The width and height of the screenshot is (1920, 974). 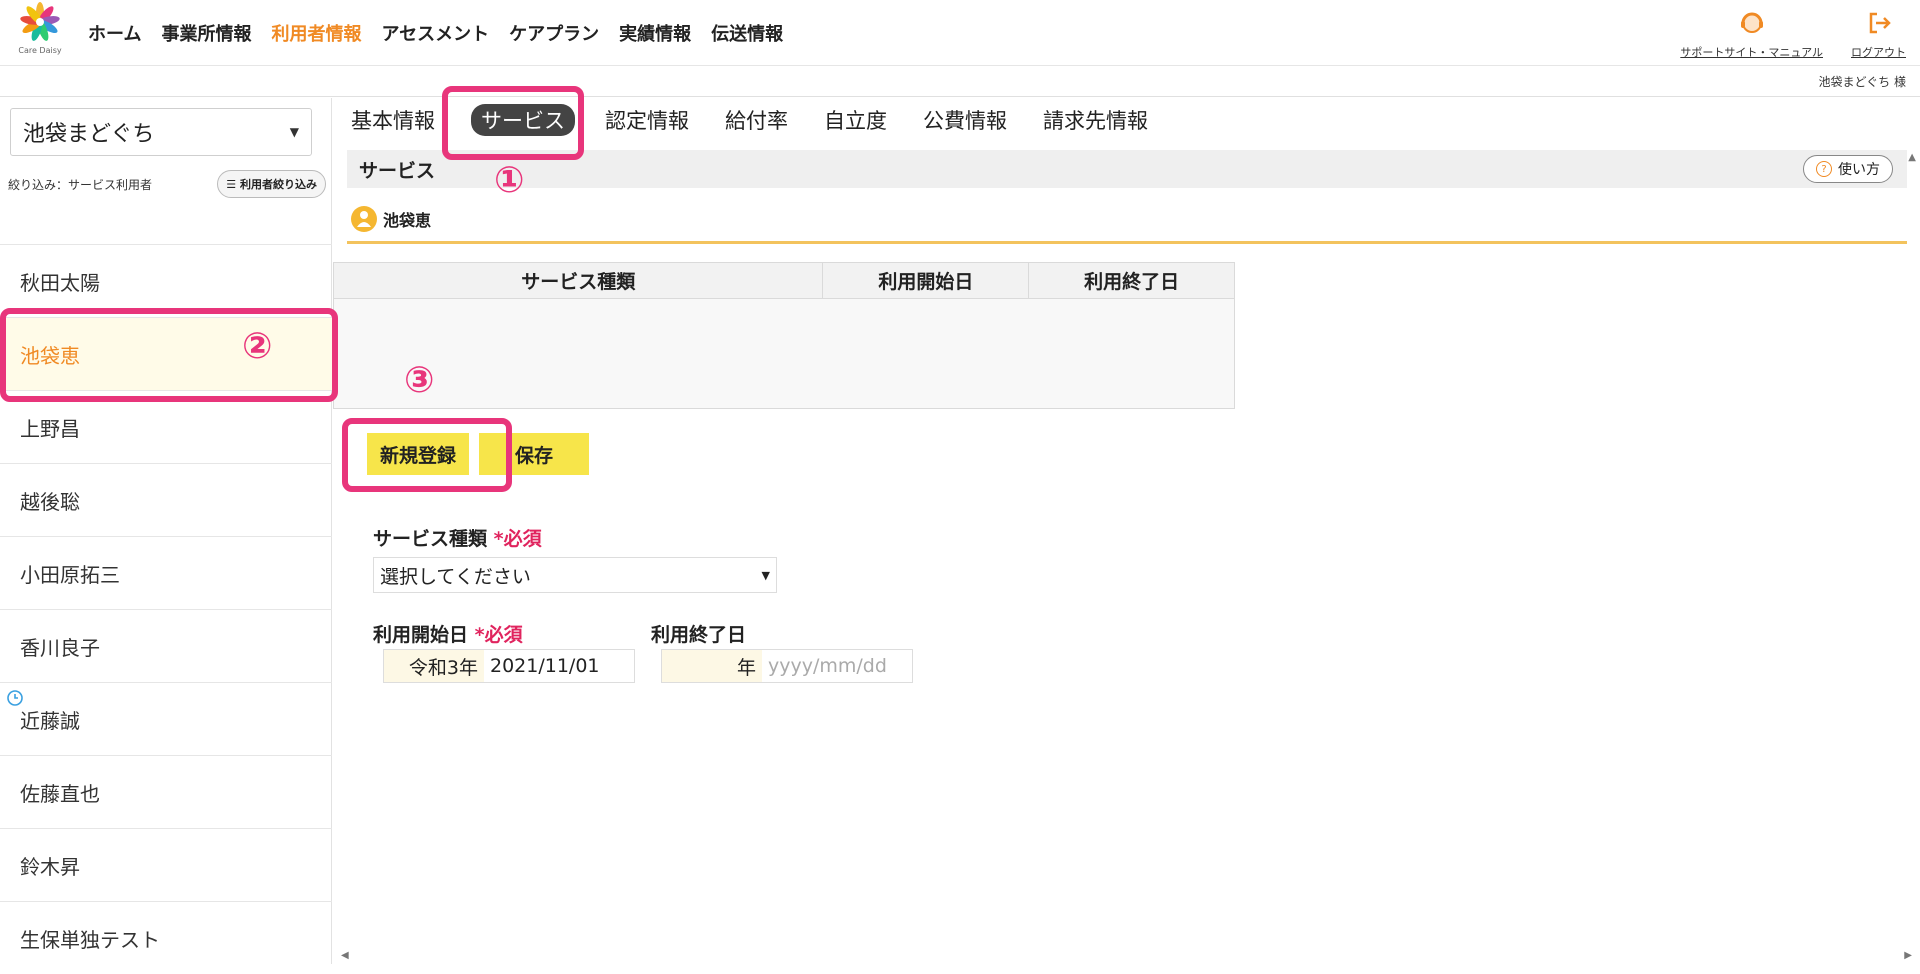 I want to click on tab-certification: 認定情報, so click(x=647, y=120).